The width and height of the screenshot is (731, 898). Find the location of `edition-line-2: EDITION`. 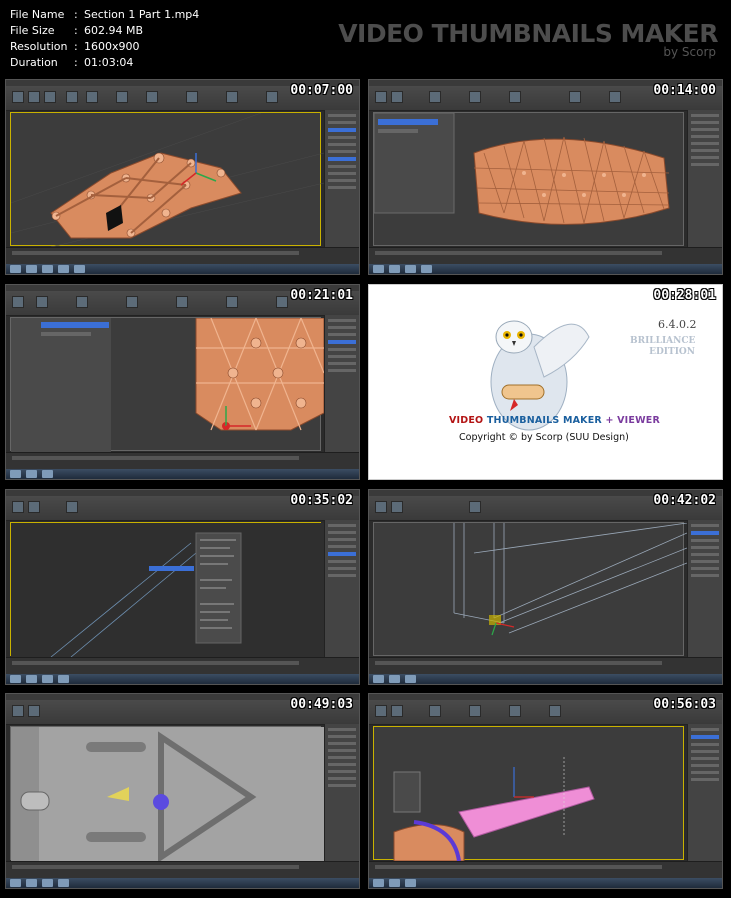

edition-line-2: EDITION is located at coordinates (672, 352).